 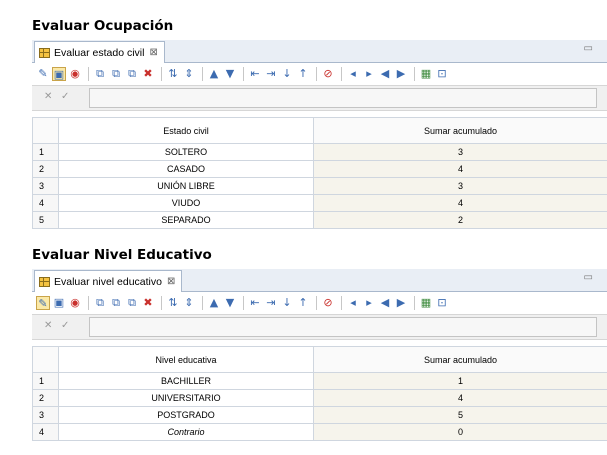 What do you see at coordinates (99, 52) in the screenshot?
I see `tab-evaluar-estado-civil: Evaluar estado civil ⊠` at bounding box center [99, 52].